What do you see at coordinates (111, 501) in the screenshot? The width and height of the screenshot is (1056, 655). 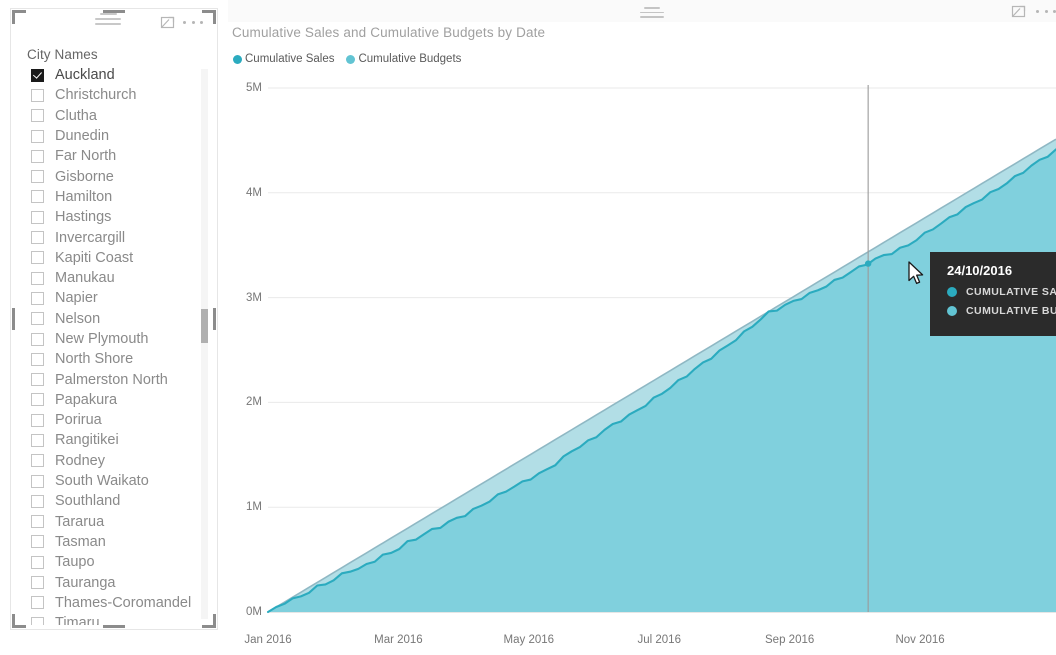 I see `slicer-item: Southland` at bounding box center [111, 501].